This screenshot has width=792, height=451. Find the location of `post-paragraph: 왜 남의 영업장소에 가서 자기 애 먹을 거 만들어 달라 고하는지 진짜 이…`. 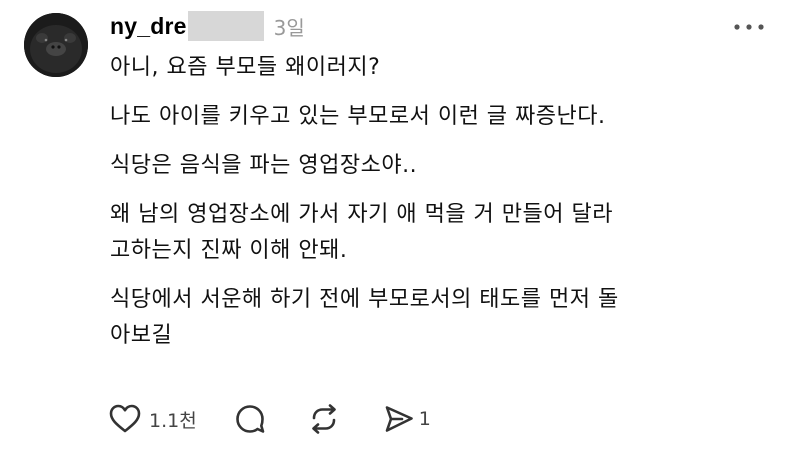

post-paragraph: 왜 남의 영업장소에 가서 자기 애 먹을 거 만들어 달라 고하는지 진짜 이… is located at coordinates (361, 232).